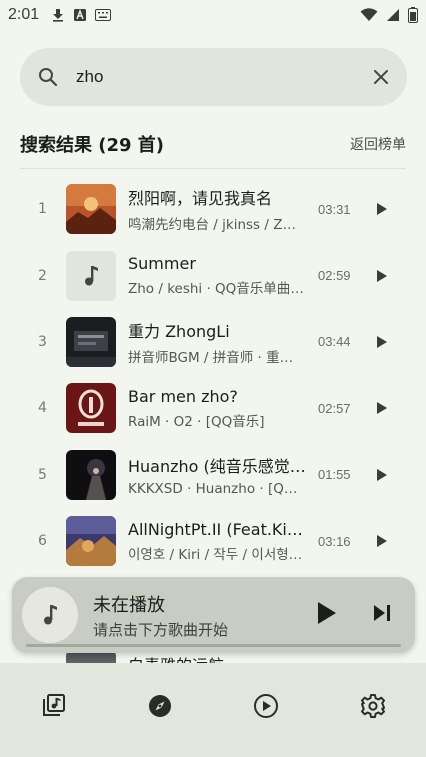 The image size is (426, 757). What do you see at coordinates (24, 14) in the screenshot?
I see `status-time: 2:01` at bounding box center [24, 14].